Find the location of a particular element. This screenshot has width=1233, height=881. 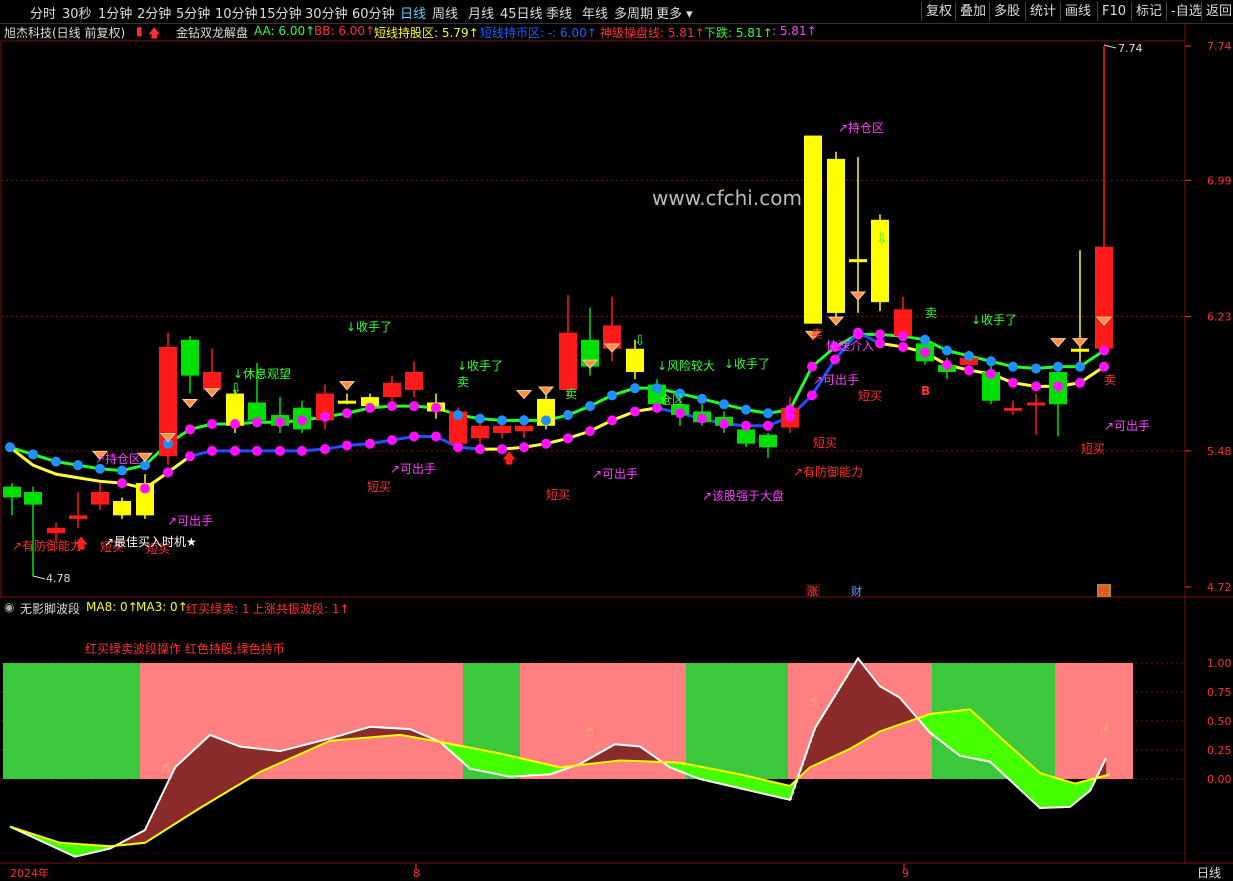

price-label: 6.23 is located at coordinates (1219, 317).